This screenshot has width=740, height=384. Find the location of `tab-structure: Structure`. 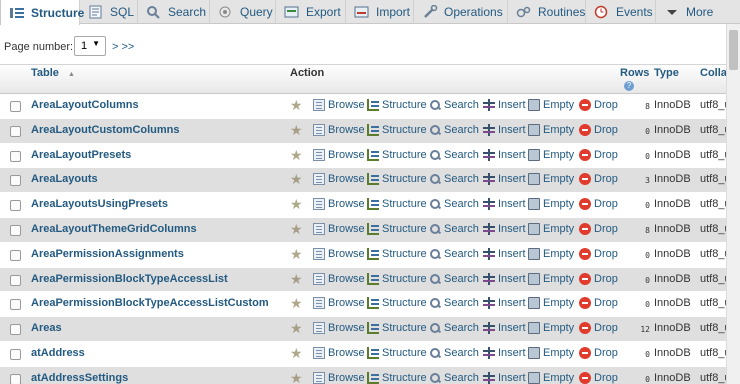

tab-structure: Structure is located at coordinates (42, 12).